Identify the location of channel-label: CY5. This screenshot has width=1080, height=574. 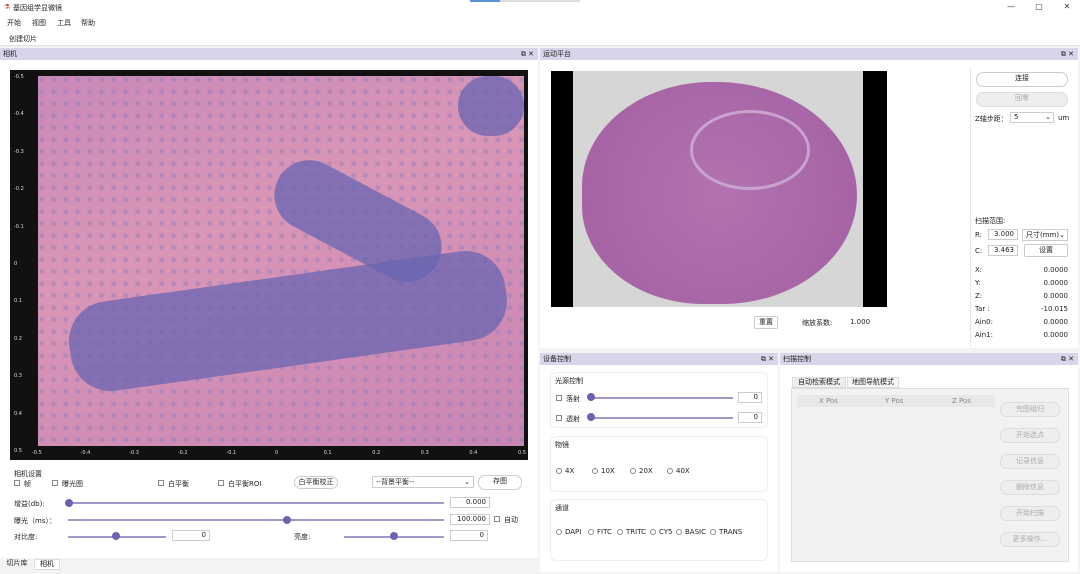
(666, 532).